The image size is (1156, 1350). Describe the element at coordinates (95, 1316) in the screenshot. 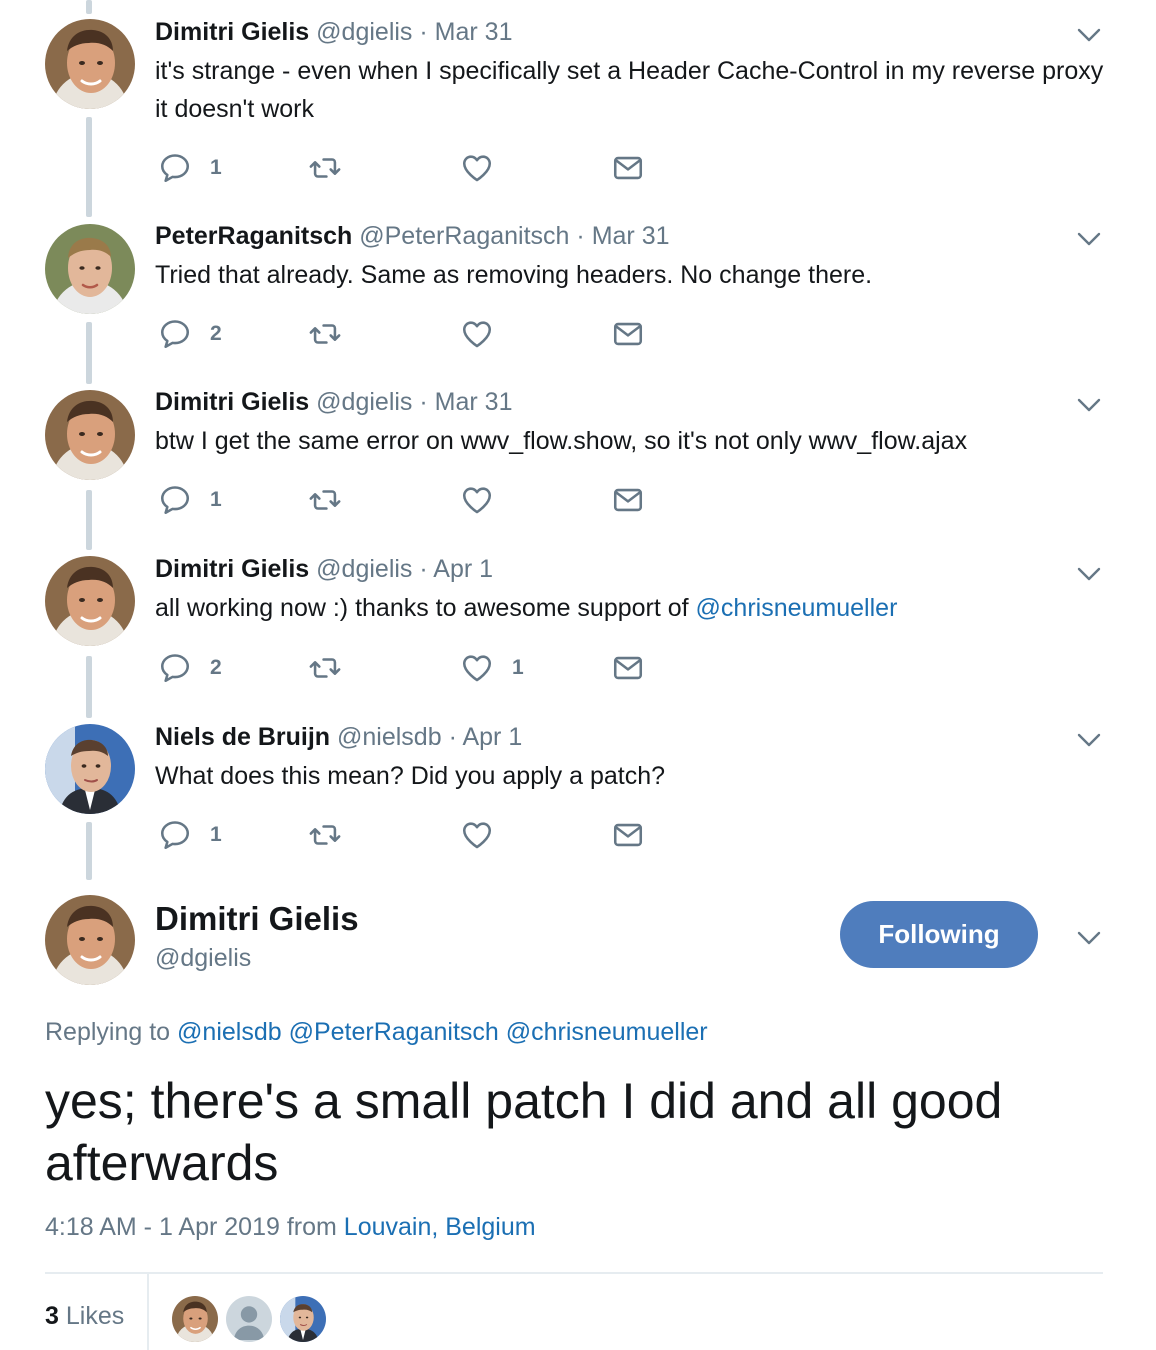

I see `likes-label: Likes` at that location.